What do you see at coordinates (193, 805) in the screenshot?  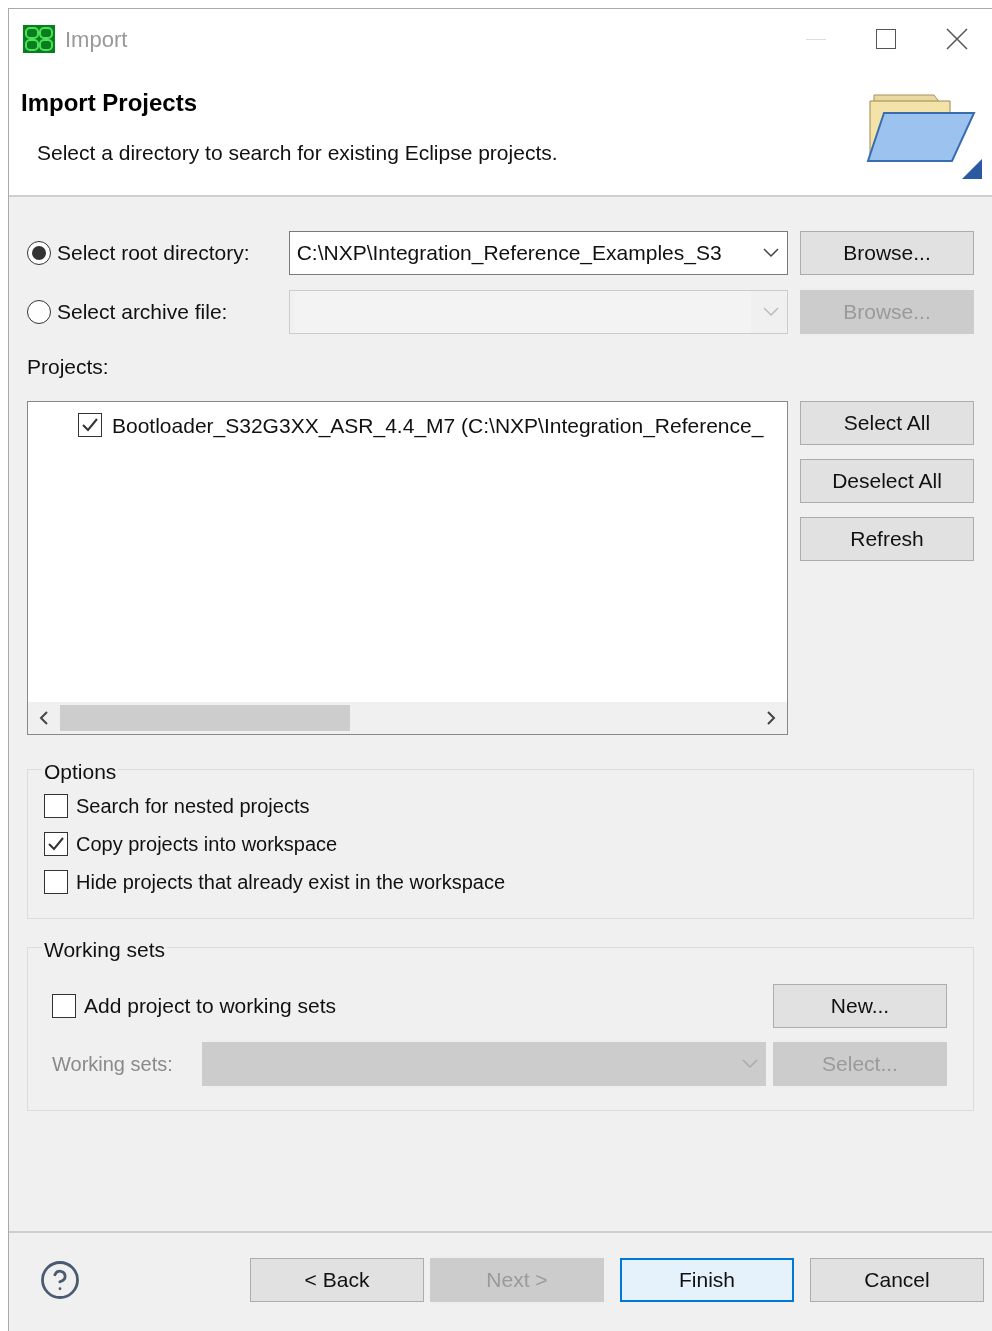 I see `option-label: Search for nested projects` at bounding box center [193, 805].